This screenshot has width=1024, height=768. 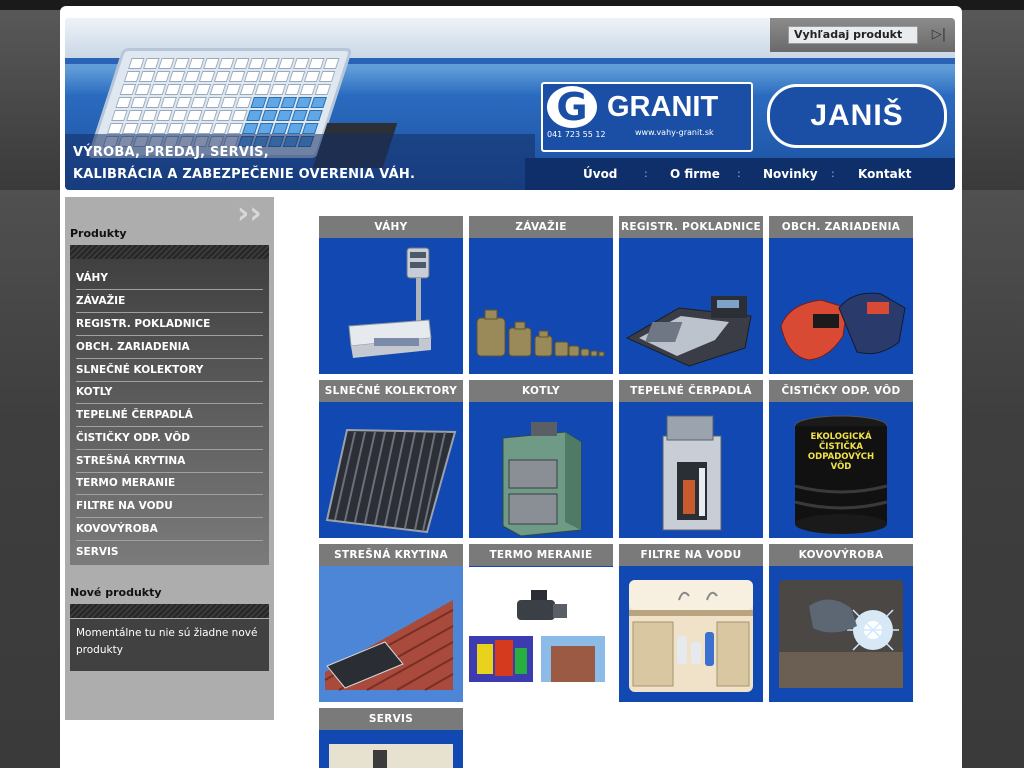 I want to click on janis-logo-text: JANIŠ, so click(x=857, y=115).